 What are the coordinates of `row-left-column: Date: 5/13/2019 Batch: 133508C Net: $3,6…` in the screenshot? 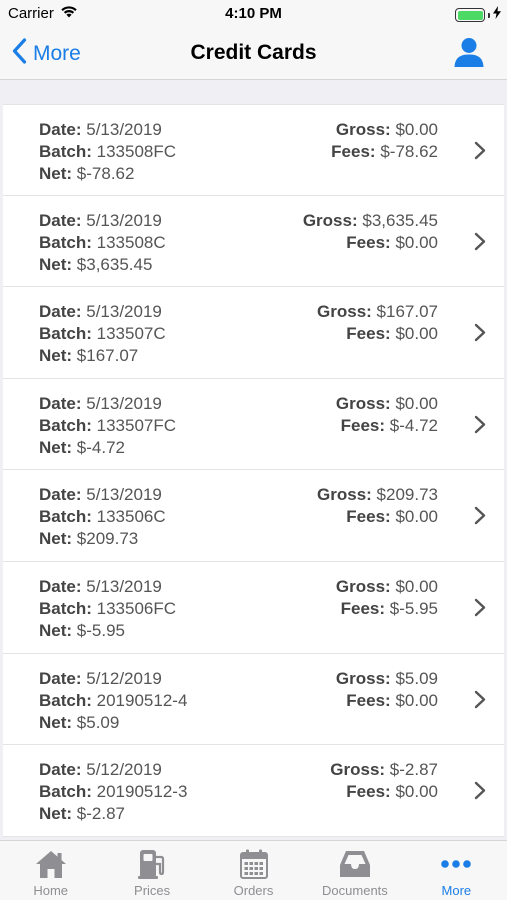 It's located at (102, 243).